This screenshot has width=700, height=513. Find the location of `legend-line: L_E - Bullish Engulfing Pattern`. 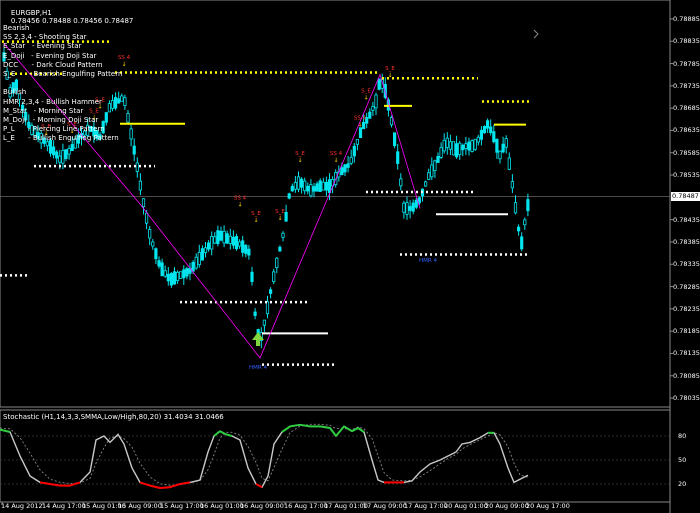

legend-line: L_E - Bullish Engulfing Pattern is located at coordinates (61, 138).